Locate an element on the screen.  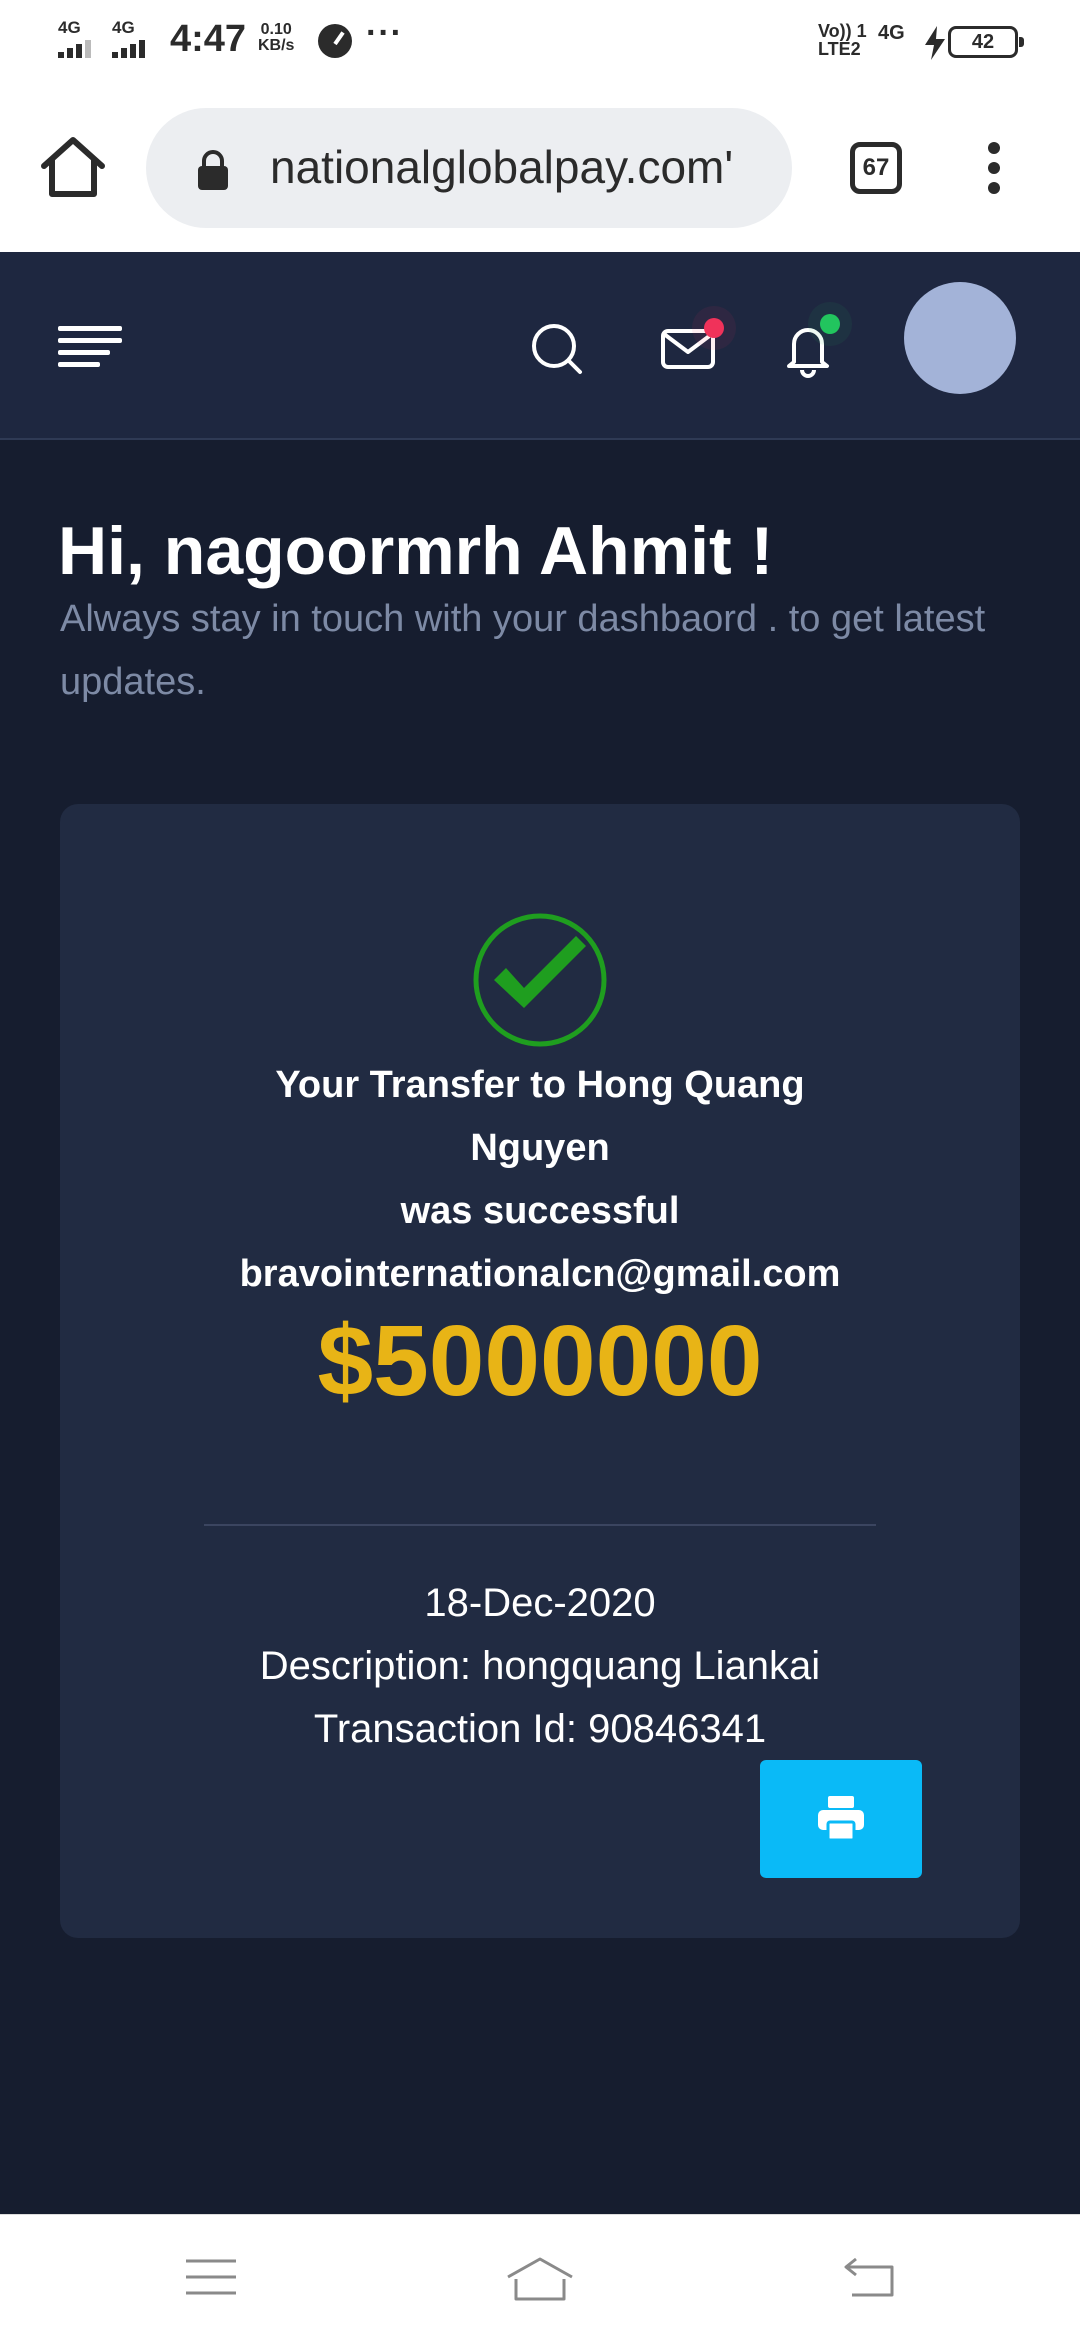
browser-menu-icon is located at coordinates (995, 169).